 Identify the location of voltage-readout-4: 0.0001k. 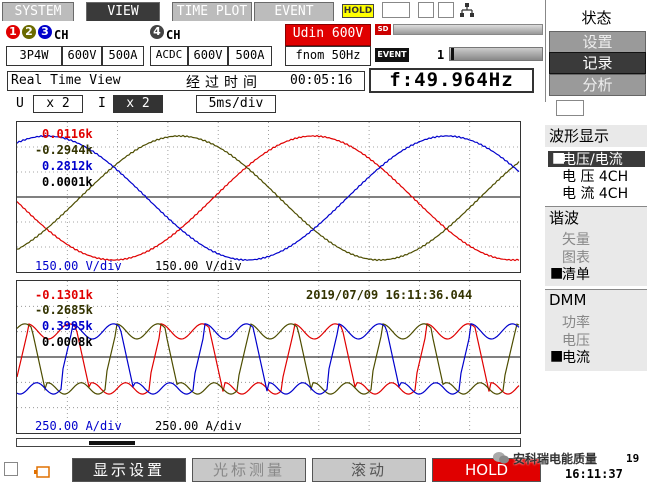
(67, 182).